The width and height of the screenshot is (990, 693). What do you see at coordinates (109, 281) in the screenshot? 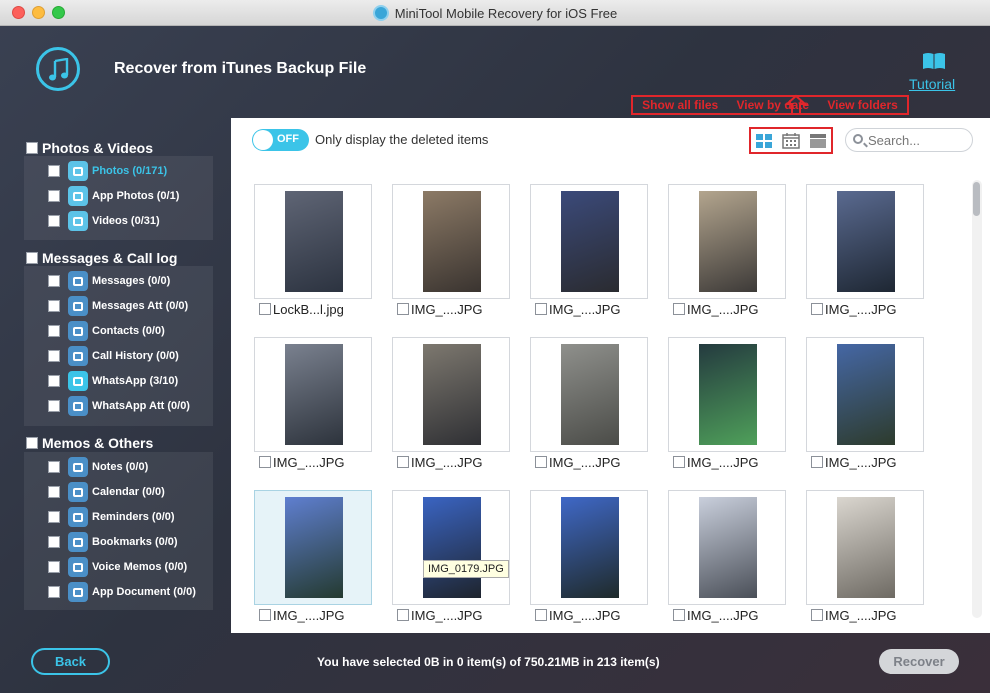
I see `sidebar-item: Messages (0/0)` at bounding box center [109, 281].